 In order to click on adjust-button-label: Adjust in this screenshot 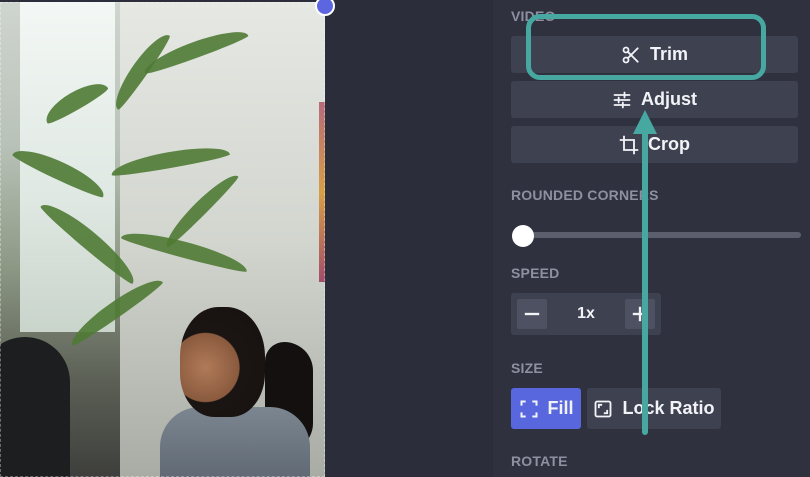, I will do `click(669, 99)`.